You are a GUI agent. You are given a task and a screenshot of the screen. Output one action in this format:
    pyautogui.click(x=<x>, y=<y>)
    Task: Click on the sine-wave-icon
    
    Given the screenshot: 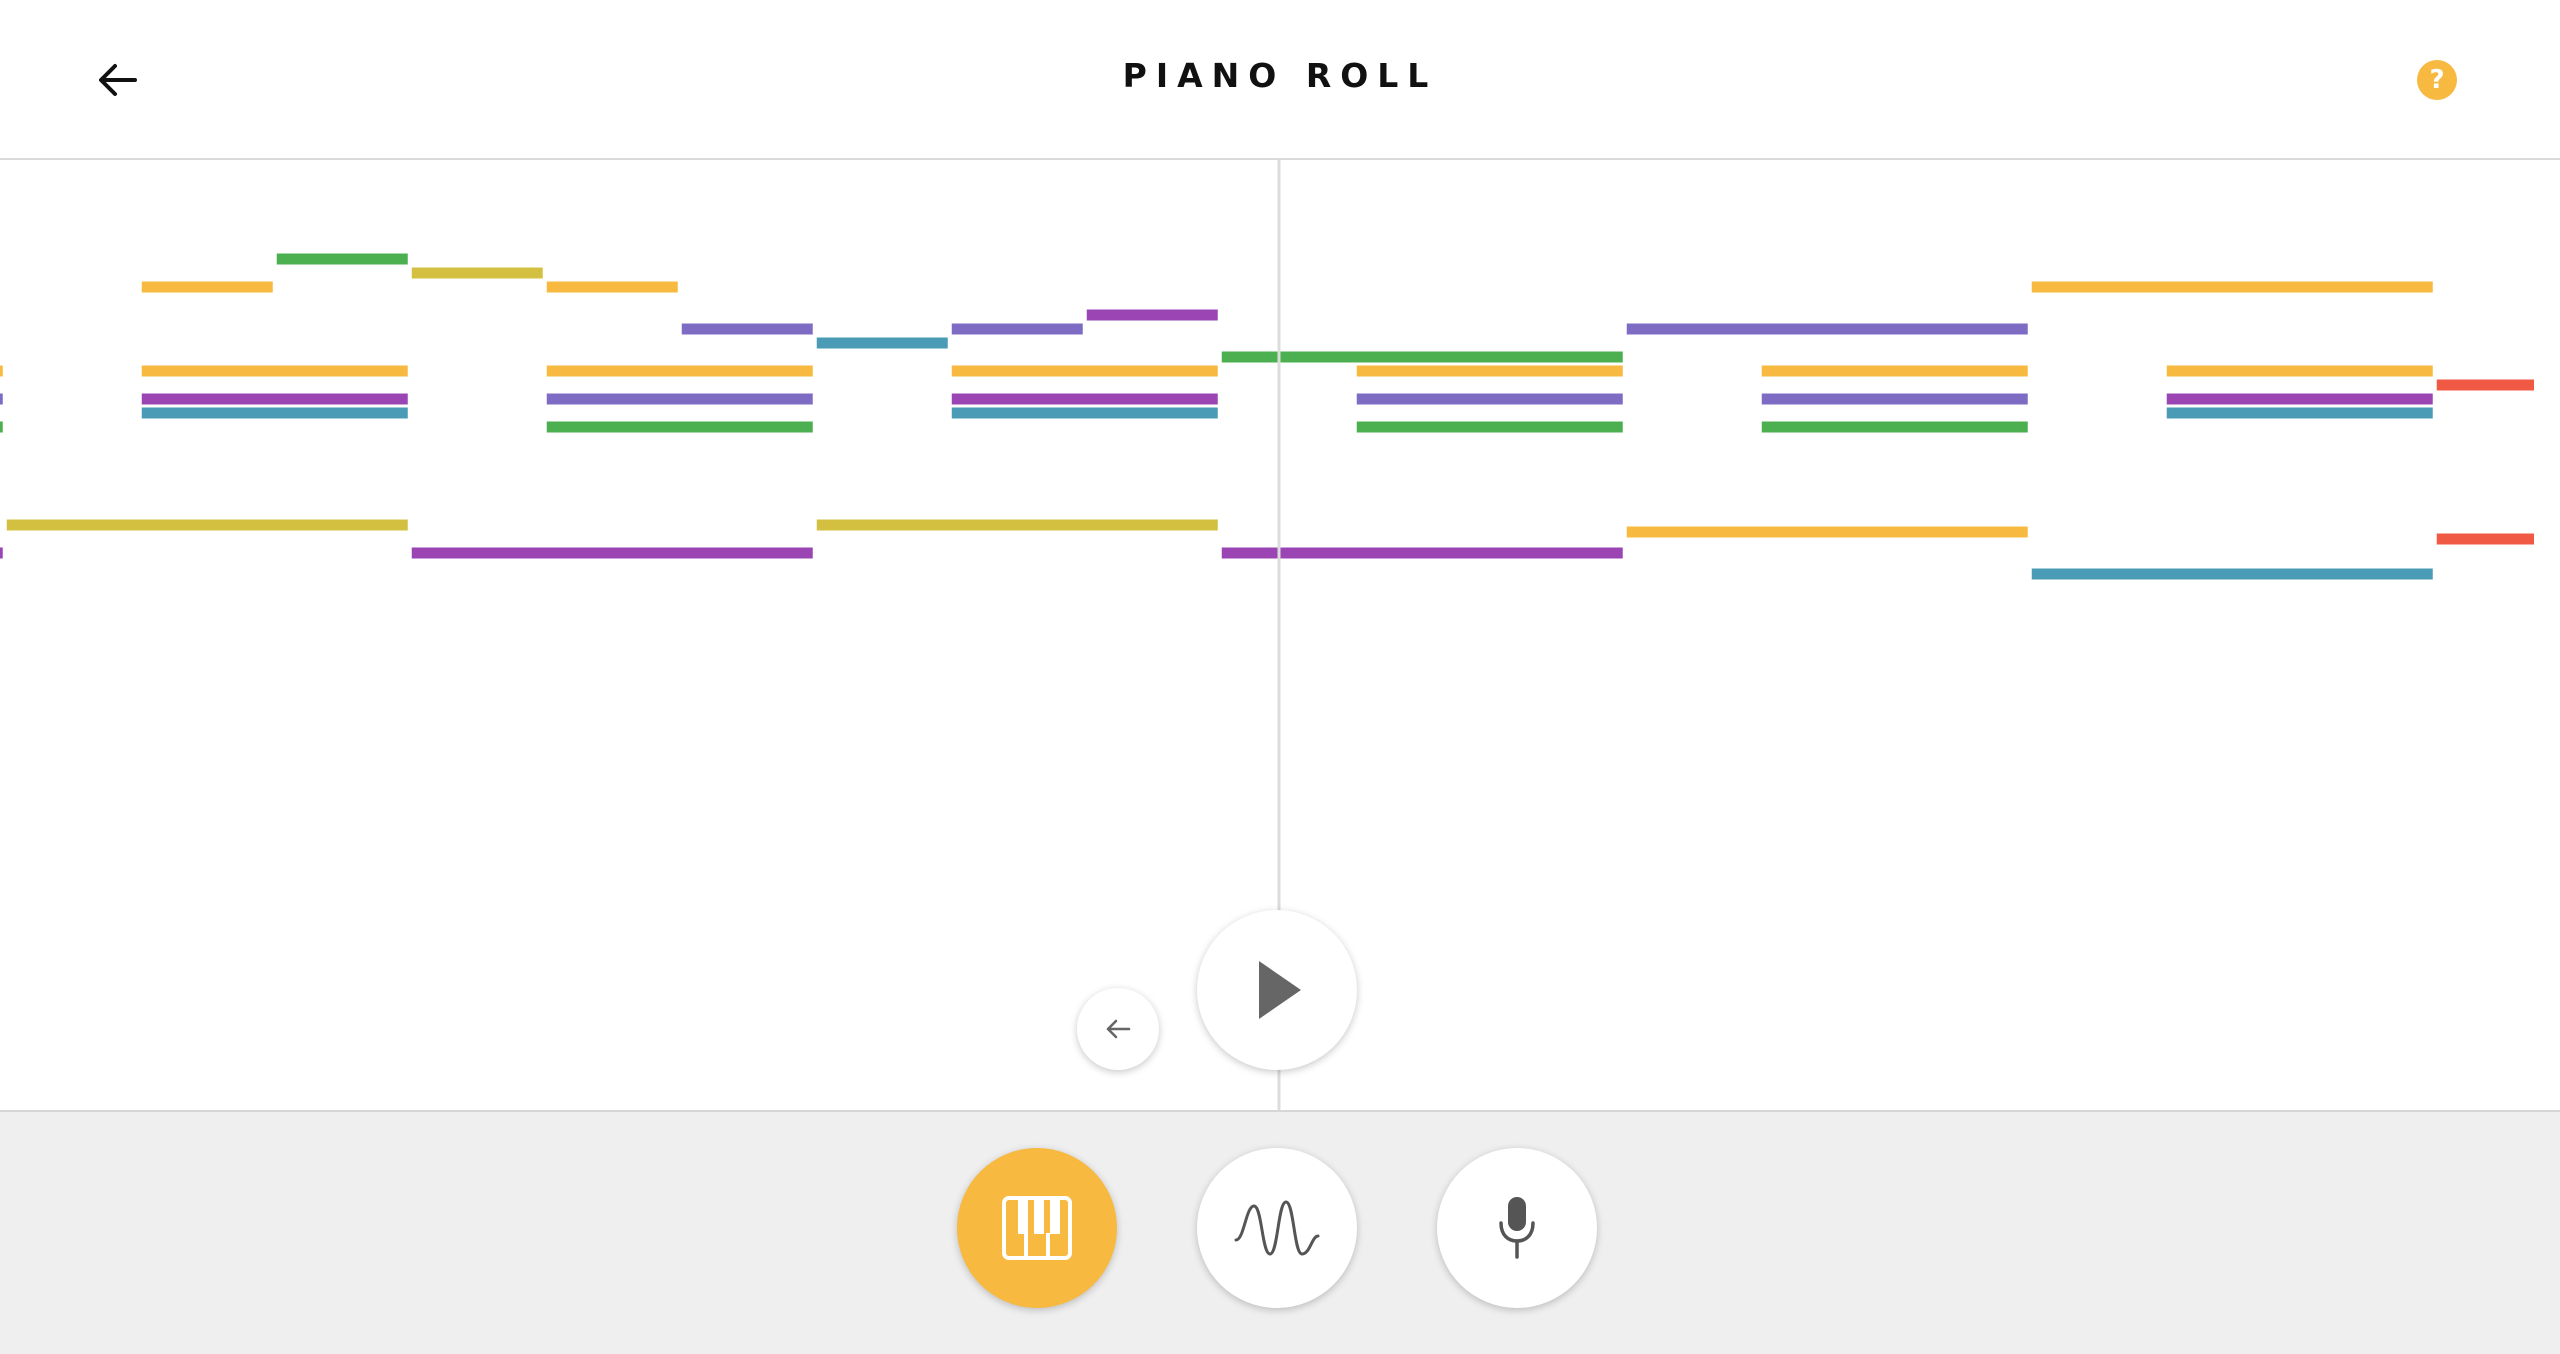 What is the action you would take?
    pyautogui.click(x=1277, y=1228)
    